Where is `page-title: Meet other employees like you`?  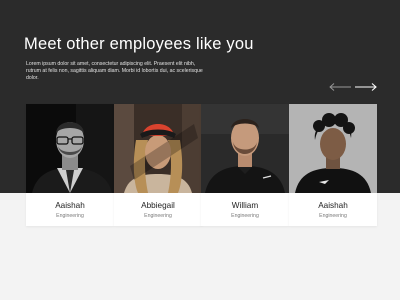
page-title: Meet other employees like you is located at coordinates (139, 44).